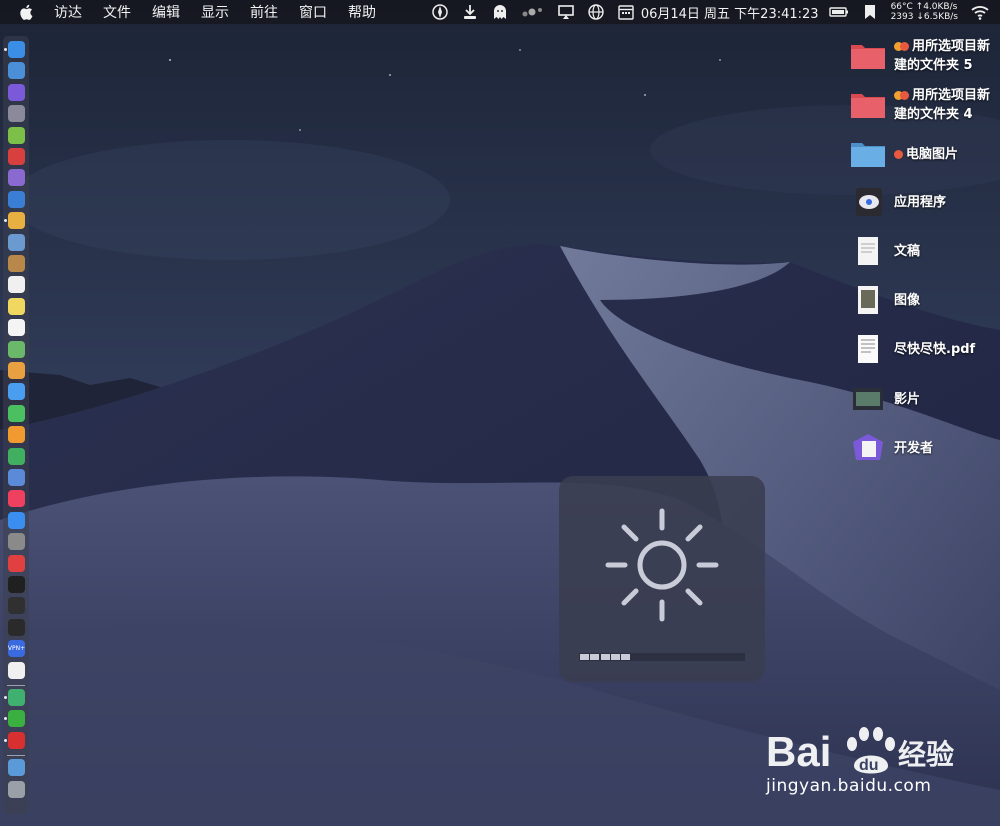  I want to click on desktop-item-name-line1: 应用程序, so click(920, 202).